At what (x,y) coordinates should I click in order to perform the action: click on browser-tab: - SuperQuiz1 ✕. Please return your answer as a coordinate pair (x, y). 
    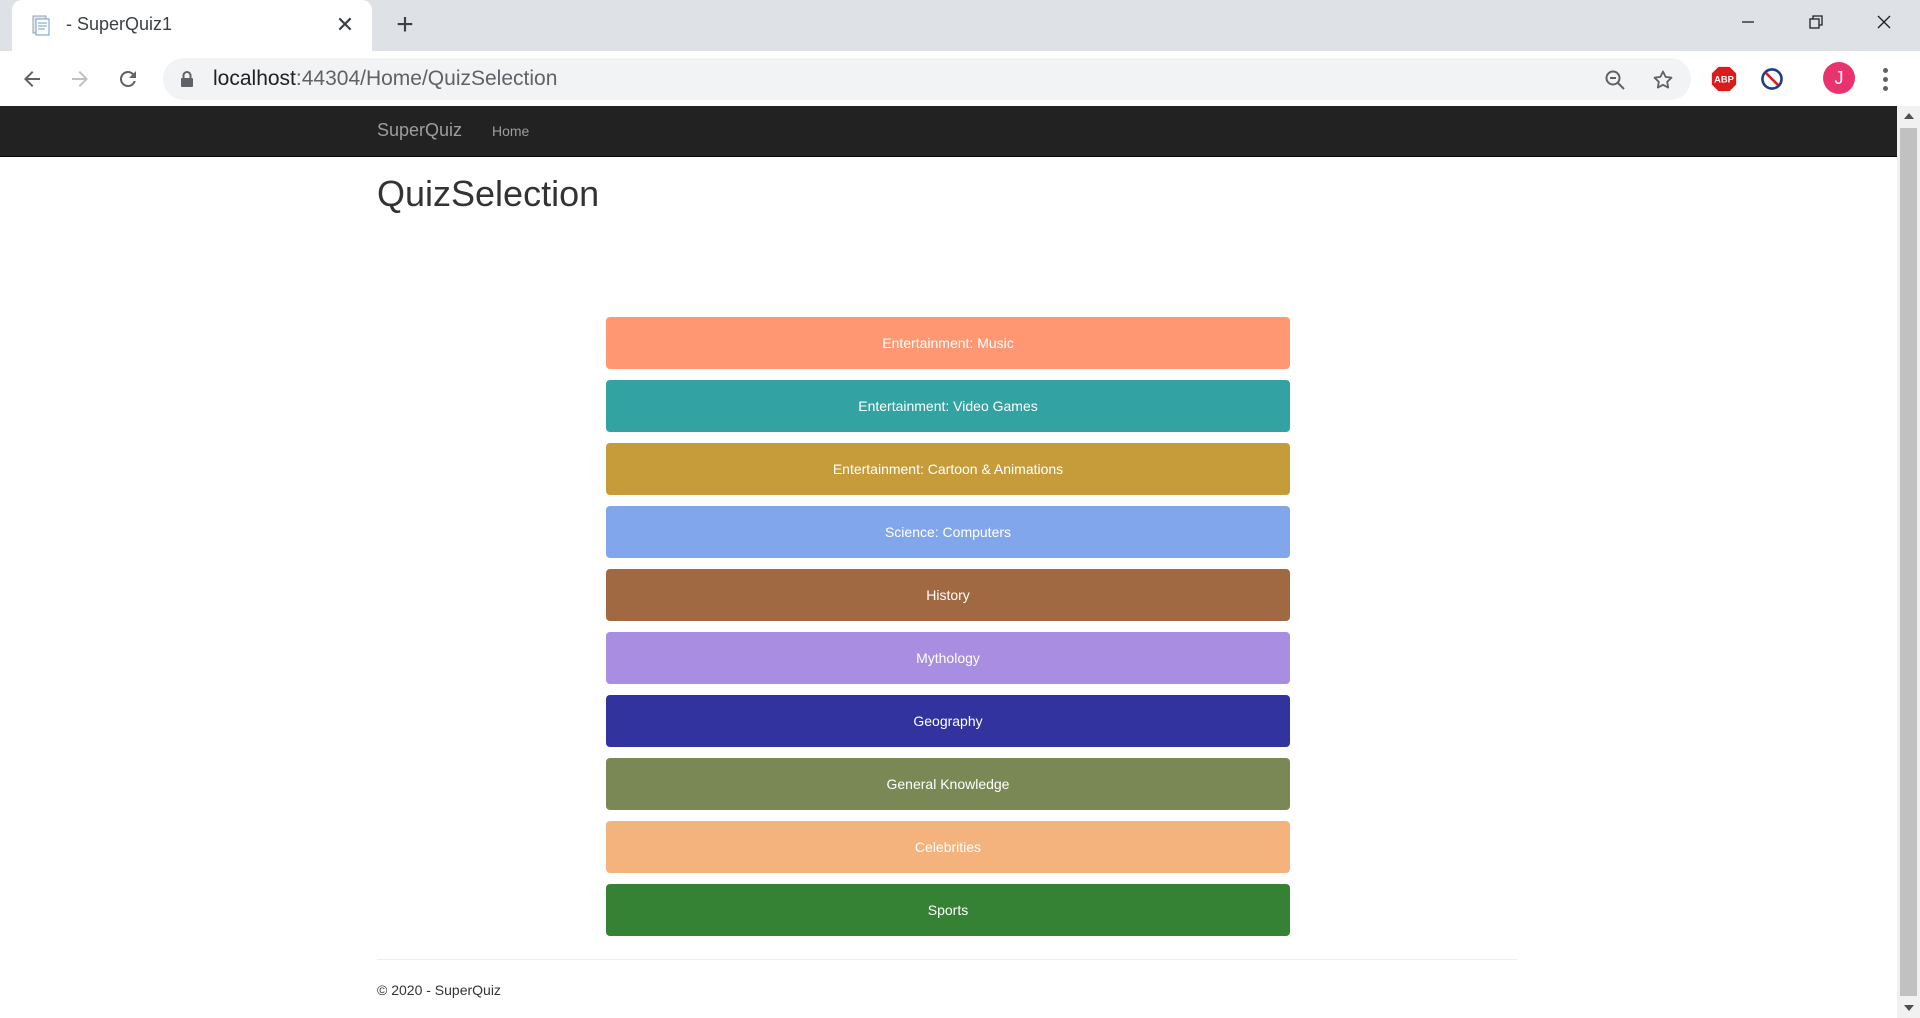
    Looking at the image, I should click on (192, 25).